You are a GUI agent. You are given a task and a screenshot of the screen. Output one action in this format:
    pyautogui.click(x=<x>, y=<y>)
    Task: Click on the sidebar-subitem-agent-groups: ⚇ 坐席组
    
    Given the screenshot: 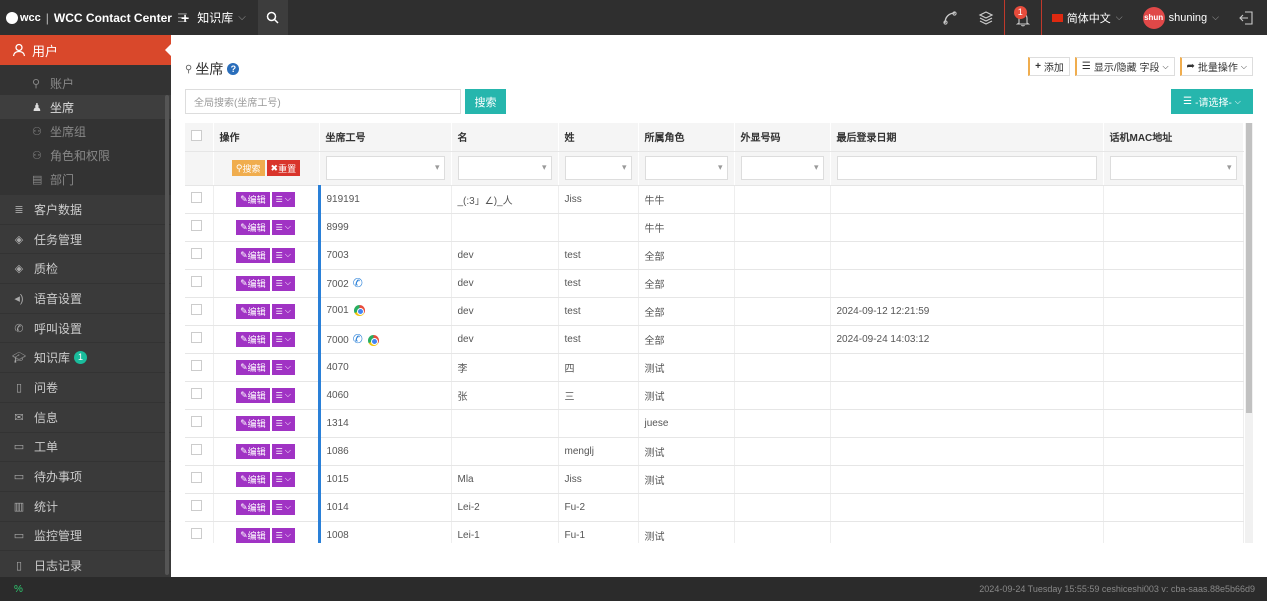 What is the action you would take?
    pyautogui.click(x=85, y=131)
    